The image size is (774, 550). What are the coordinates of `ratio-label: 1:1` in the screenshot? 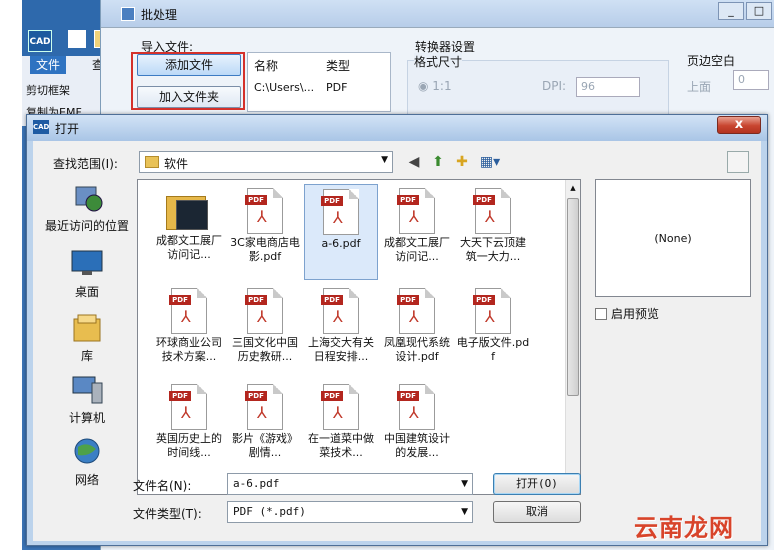 It's located at (442, 86).